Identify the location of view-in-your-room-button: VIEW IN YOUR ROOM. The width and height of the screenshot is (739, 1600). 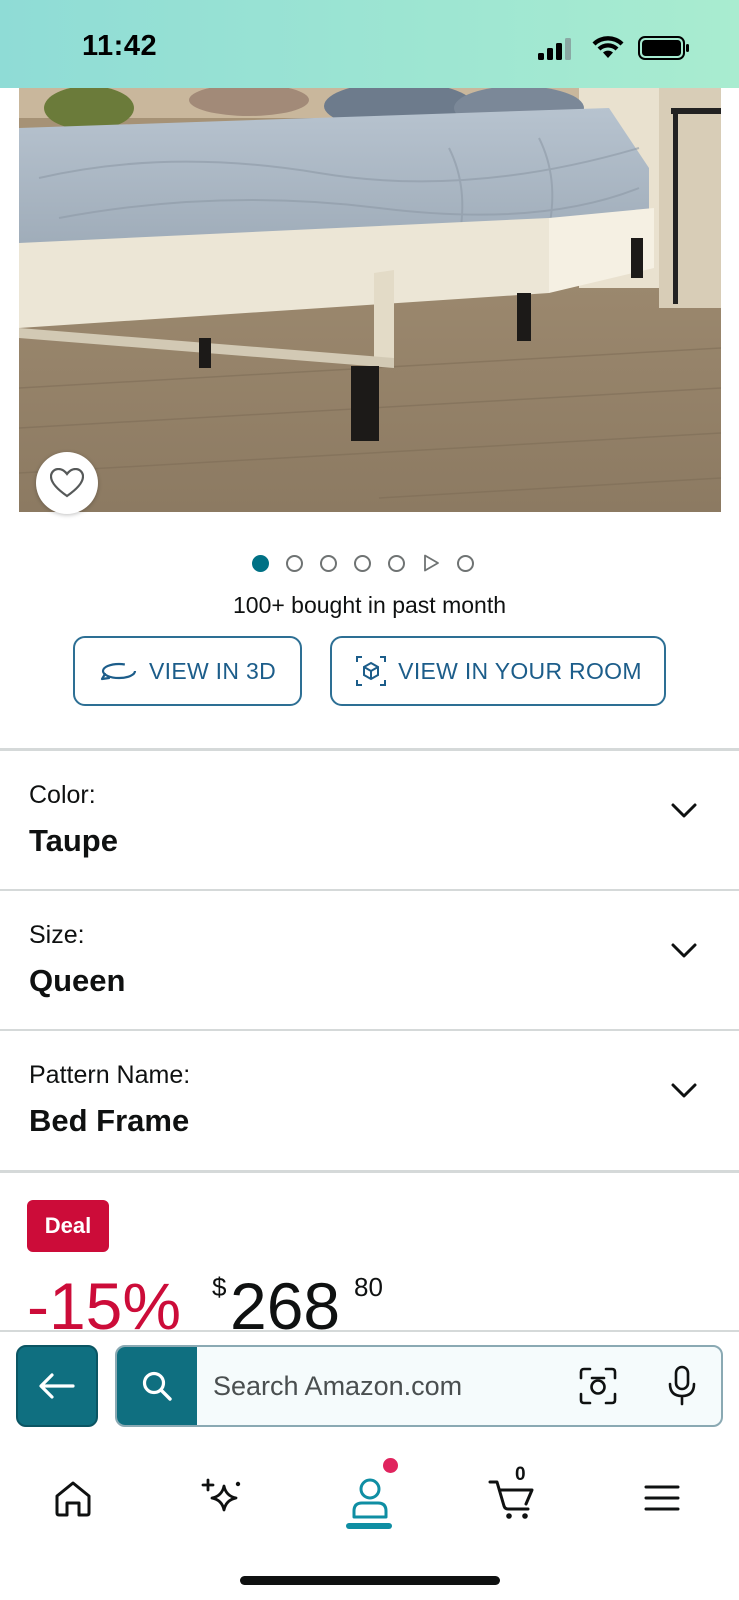
(498, 671).